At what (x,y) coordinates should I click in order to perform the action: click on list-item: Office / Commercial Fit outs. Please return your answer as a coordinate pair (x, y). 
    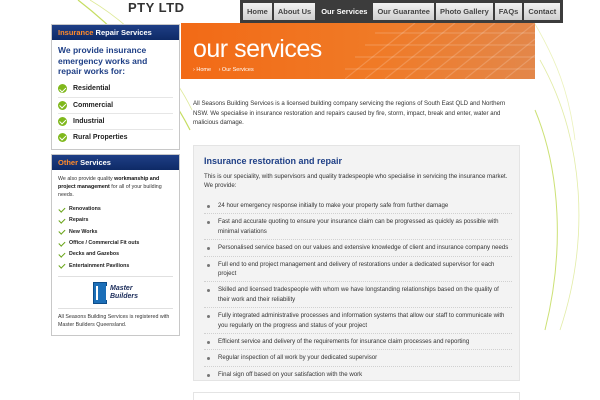
    Looking at the image, I should click on (115, 242).